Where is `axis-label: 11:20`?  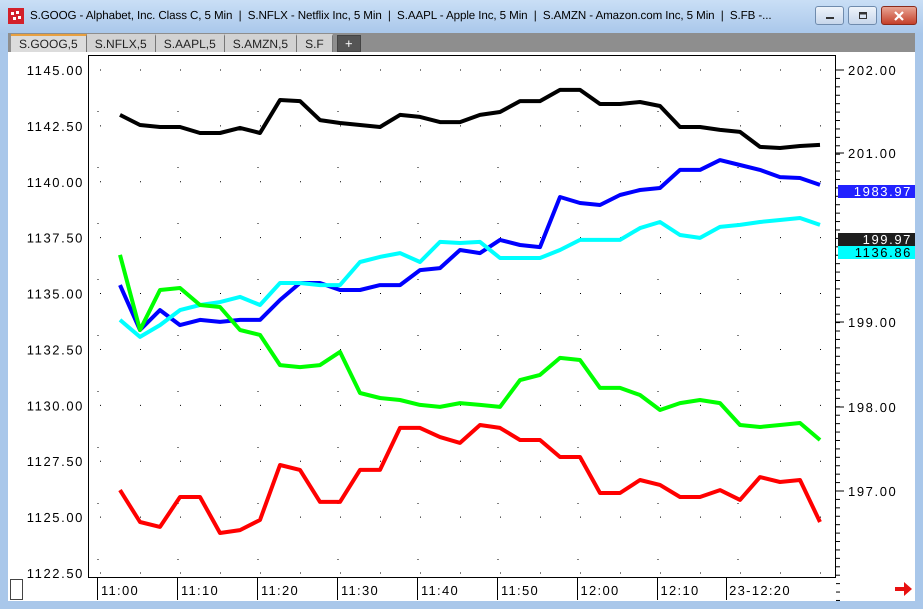
axis-label: 11:20 is located at coordinates (280, 590).